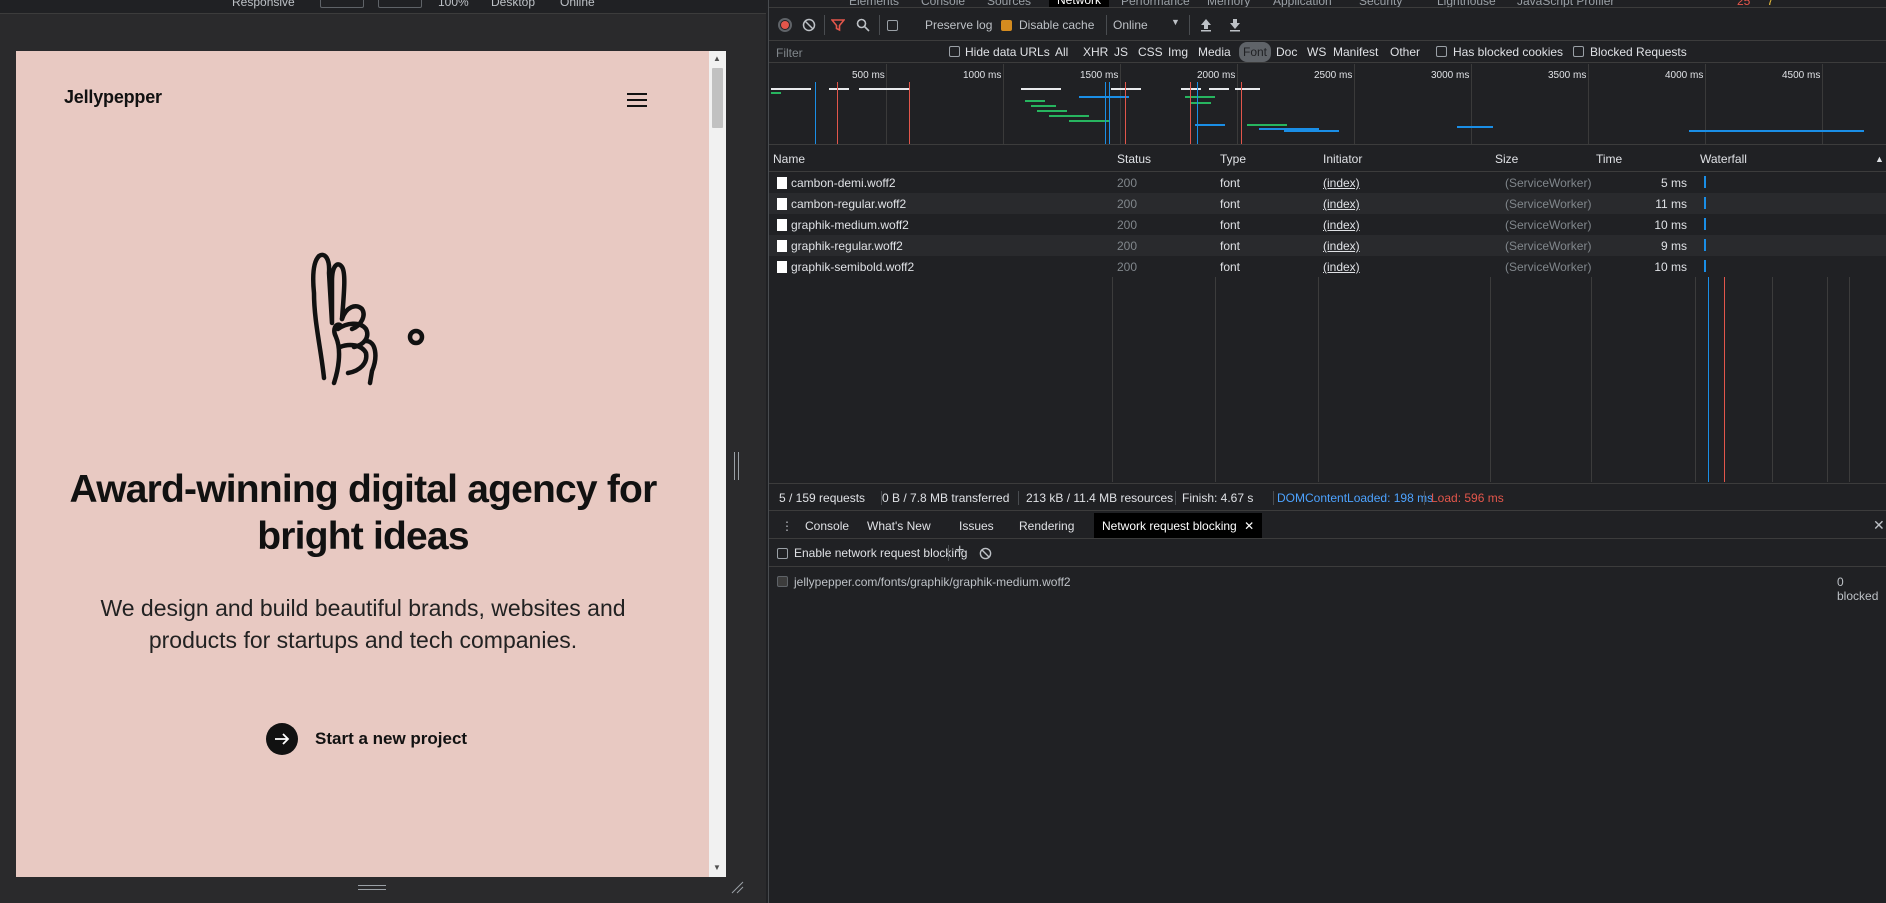 This screenshot has width=1886, height=903. What do you see at coordinates (1235, 25) in the screenshot?
I see `export-har-icon` at bounding box center [1235, 25].